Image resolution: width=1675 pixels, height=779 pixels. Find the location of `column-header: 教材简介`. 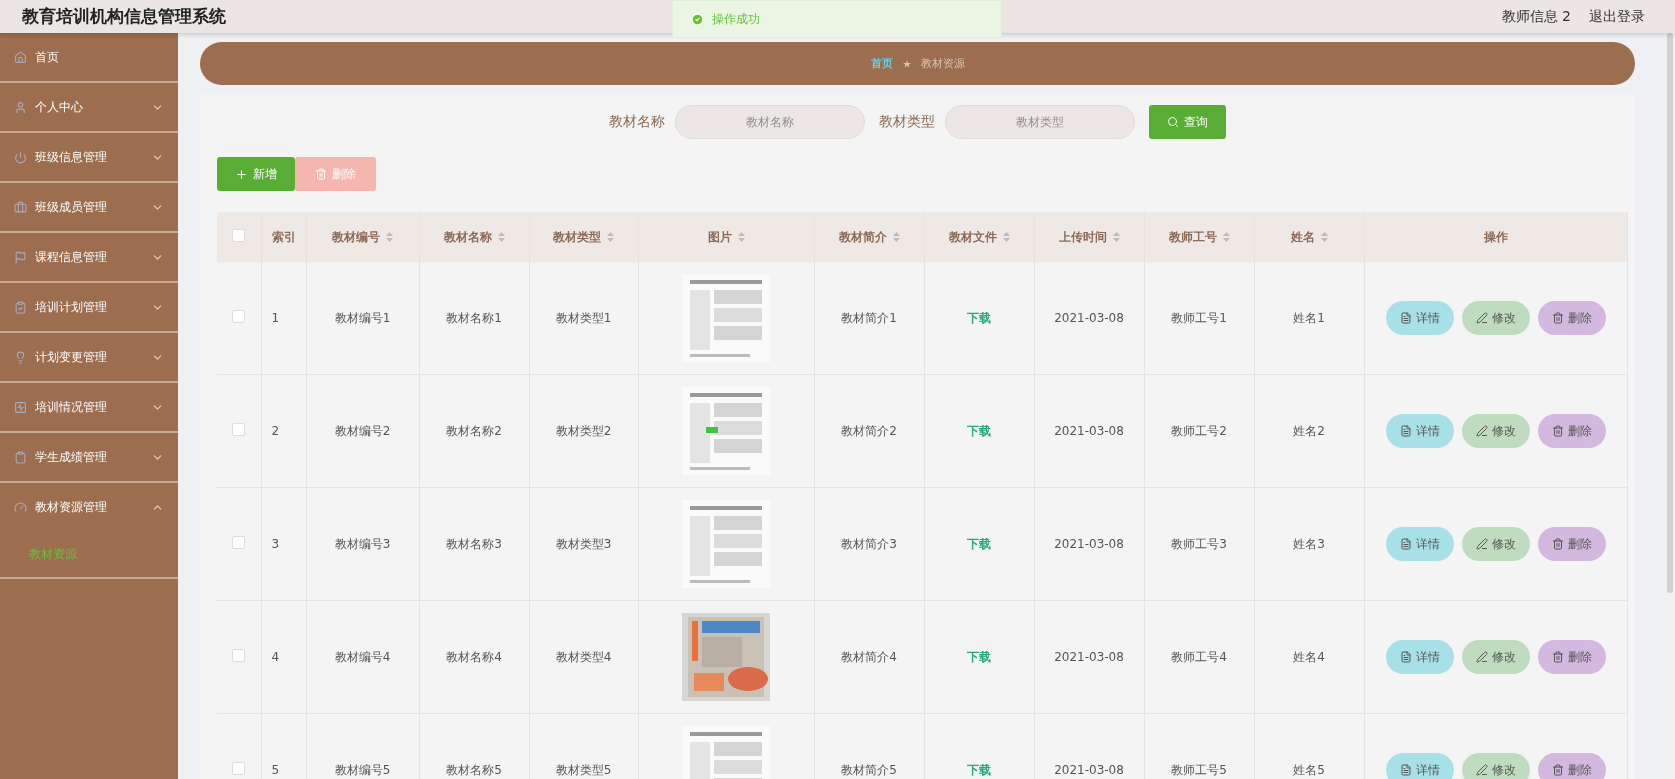

column-header: 教材简介 is located at coordinates (869, 237).